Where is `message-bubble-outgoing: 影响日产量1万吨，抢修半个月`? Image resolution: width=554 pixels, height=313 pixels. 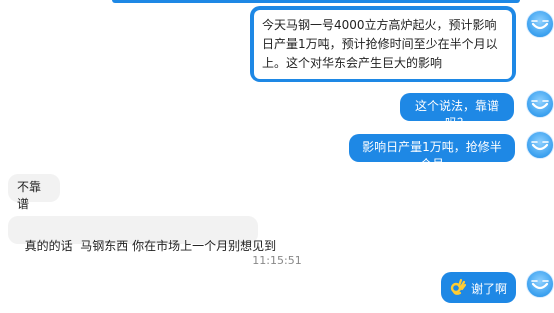 message-bubble-outgoing: 影响日产量1万吨，抢修半个月 is located at coordinates (432, 152).